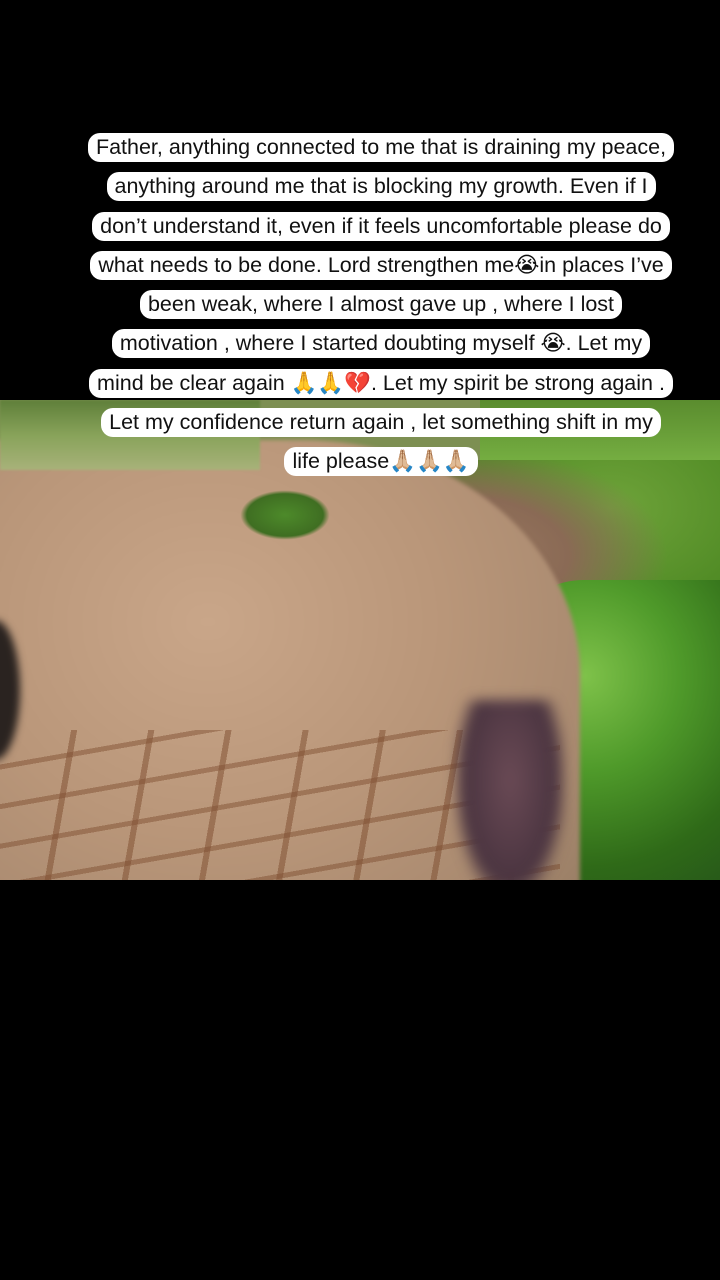 The width and height of the screenshot is (720, 1280). What do you see at coordinates (285, 515) in the screenshot?
I see `grass-patch` at bounding box center [285, 515].